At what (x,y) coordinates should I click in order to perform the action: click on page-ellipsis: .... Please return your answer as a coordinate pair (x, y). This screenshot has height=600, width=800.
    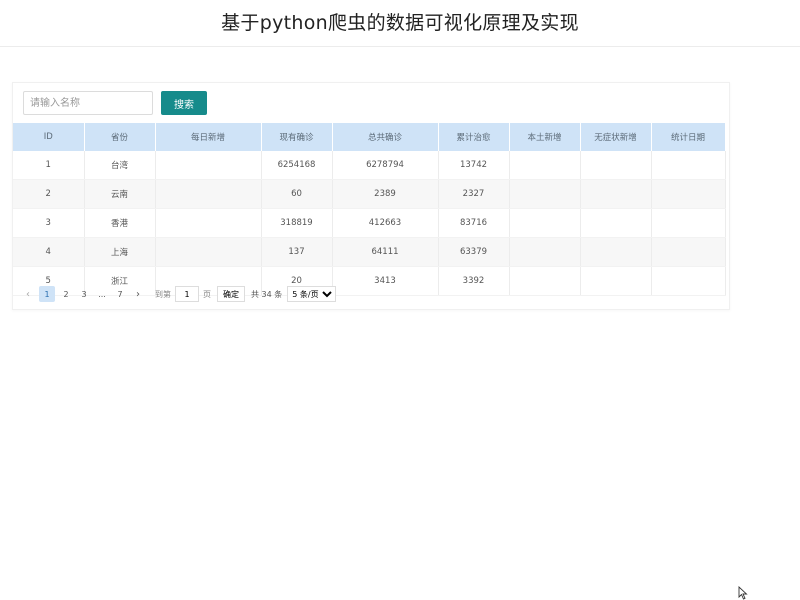
    Looking at the image, I should click on (102, 294).